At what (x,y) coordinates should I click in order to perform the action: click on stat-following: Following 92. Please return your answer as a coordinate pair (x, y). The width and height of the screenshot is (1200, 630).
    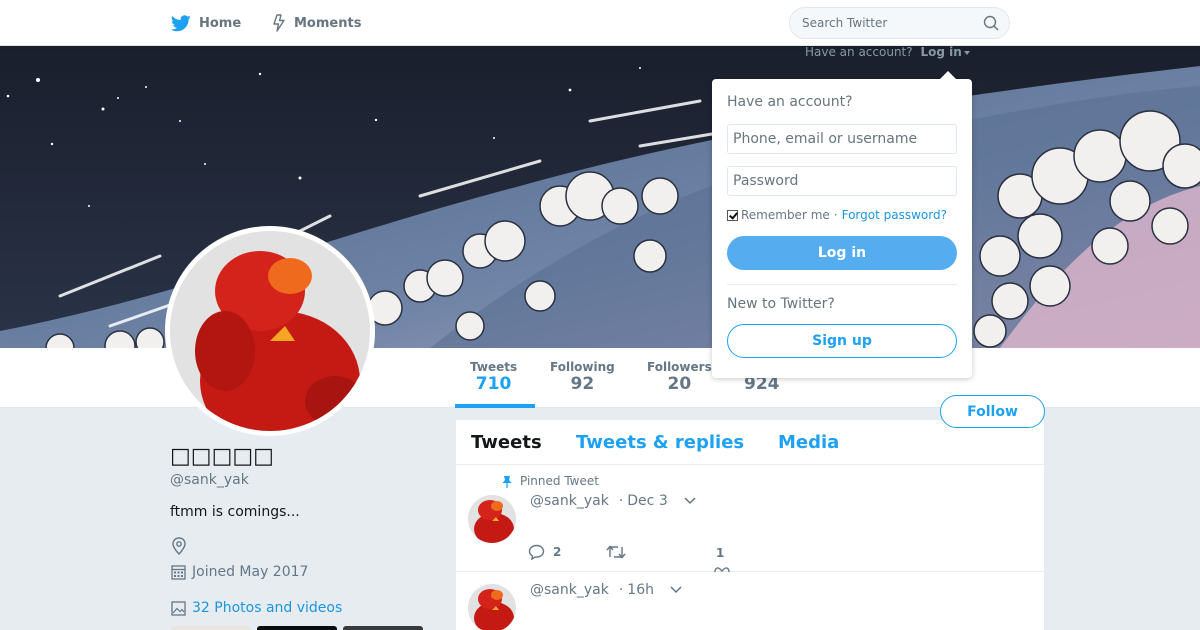
    Looking at the image, I should click on (582, 377).